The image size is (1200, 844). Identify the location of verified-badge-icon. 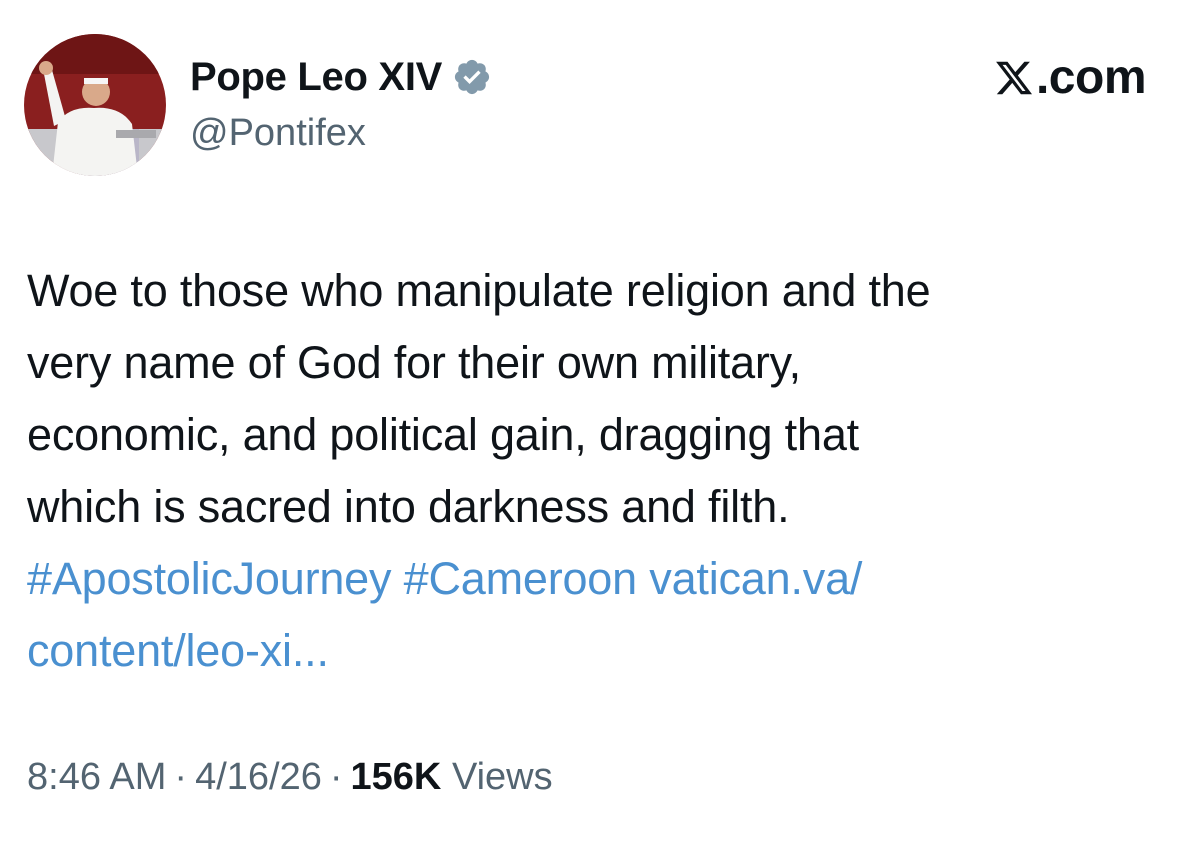
(472, 77).